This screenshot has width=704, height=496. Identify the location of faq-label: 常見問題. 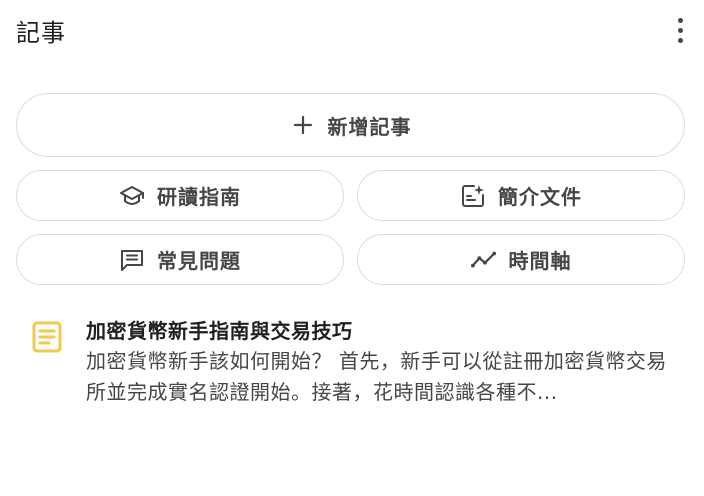
(199, 261).